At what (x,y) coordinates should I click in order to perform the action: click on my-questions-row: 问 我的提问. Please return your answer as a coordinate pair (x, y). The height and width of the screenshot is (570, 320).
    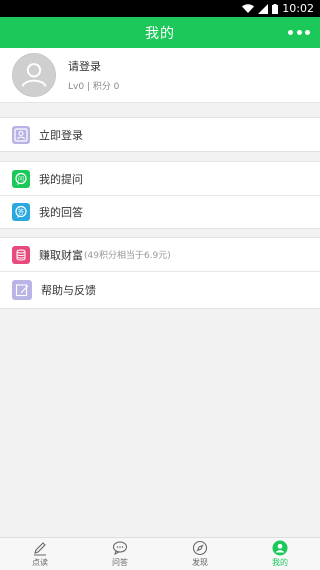
    Looking at the image, I should click on (160, 178).